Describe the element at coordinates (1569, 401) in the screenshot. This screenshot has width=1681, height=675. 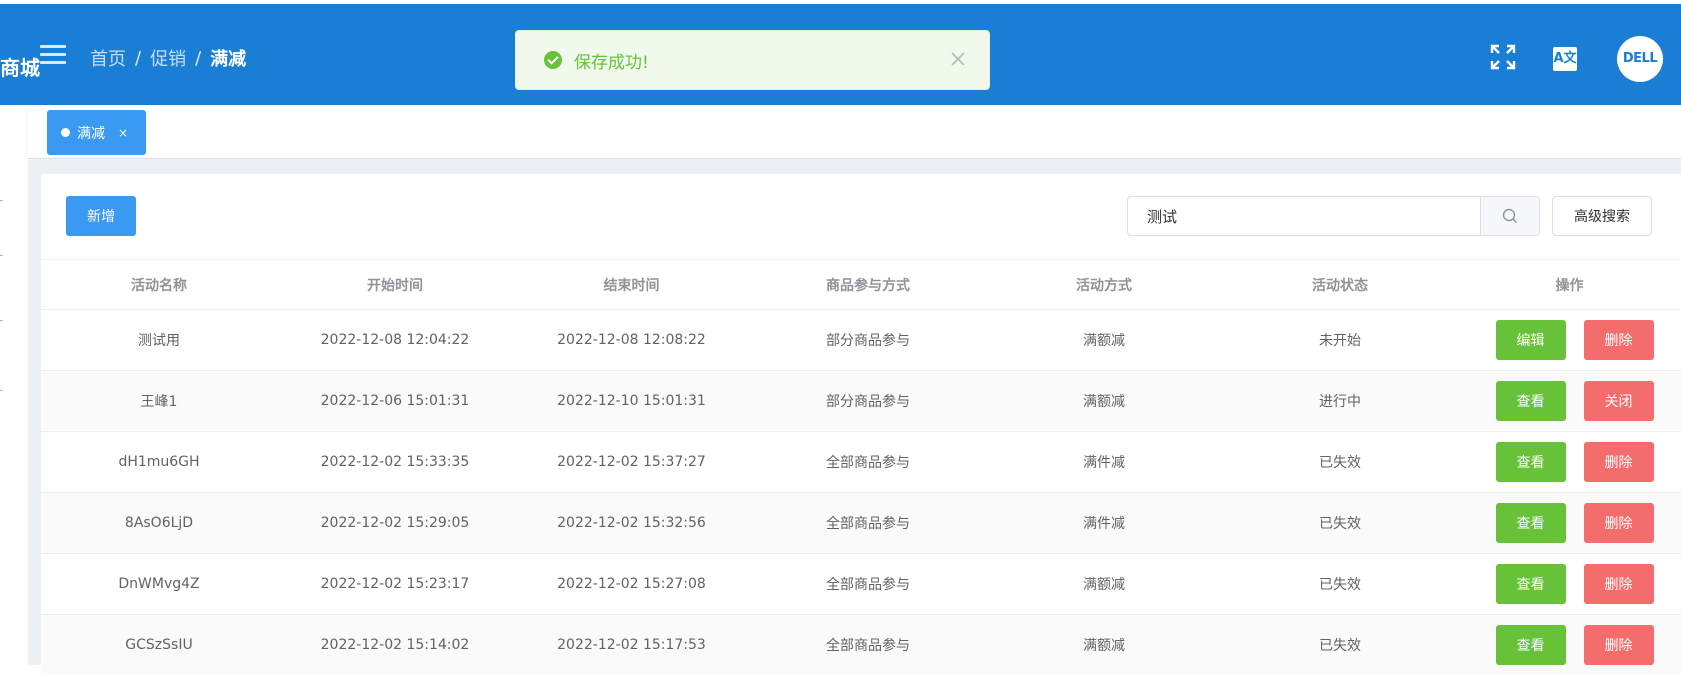
I see `cell-actions: 查看 关闭` at that location.